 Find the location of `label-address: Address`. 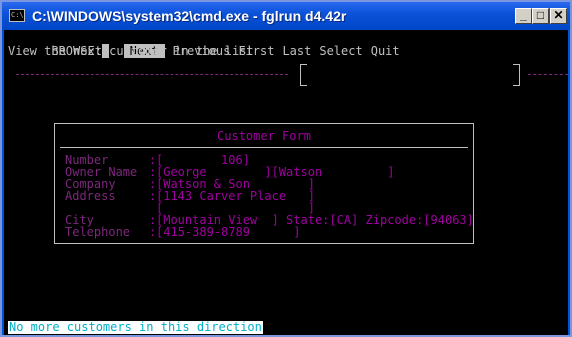

label-address: Address is located at coordinates (90, 196).